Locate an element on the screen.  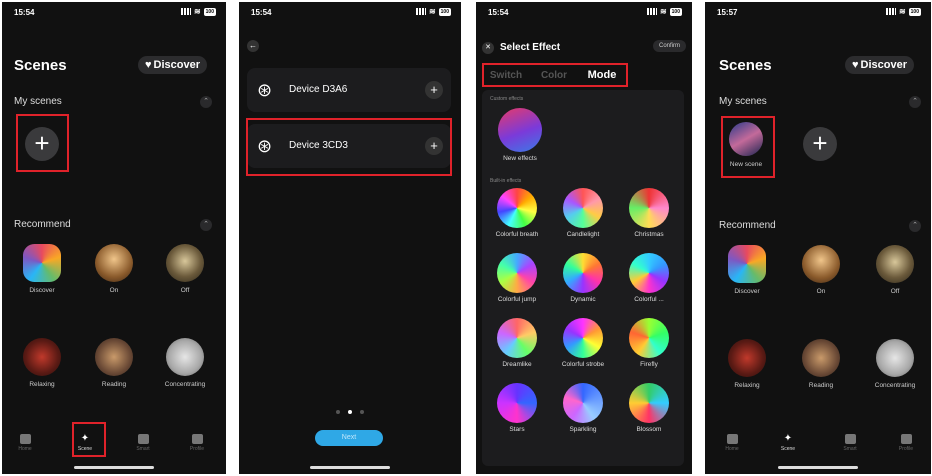
light-strip-icon: ⊛ is located at coordinates (265, 90).